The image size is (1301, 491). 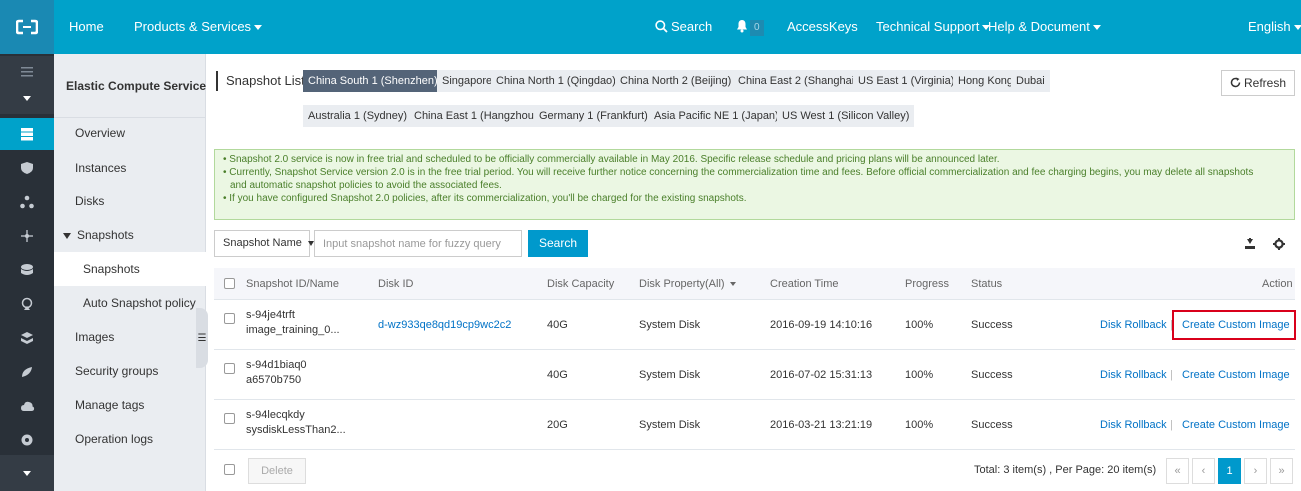 I want to click on disk-id-link: d-wz933qe8qd19cp9wc2c2, so click(x=444, y=325).